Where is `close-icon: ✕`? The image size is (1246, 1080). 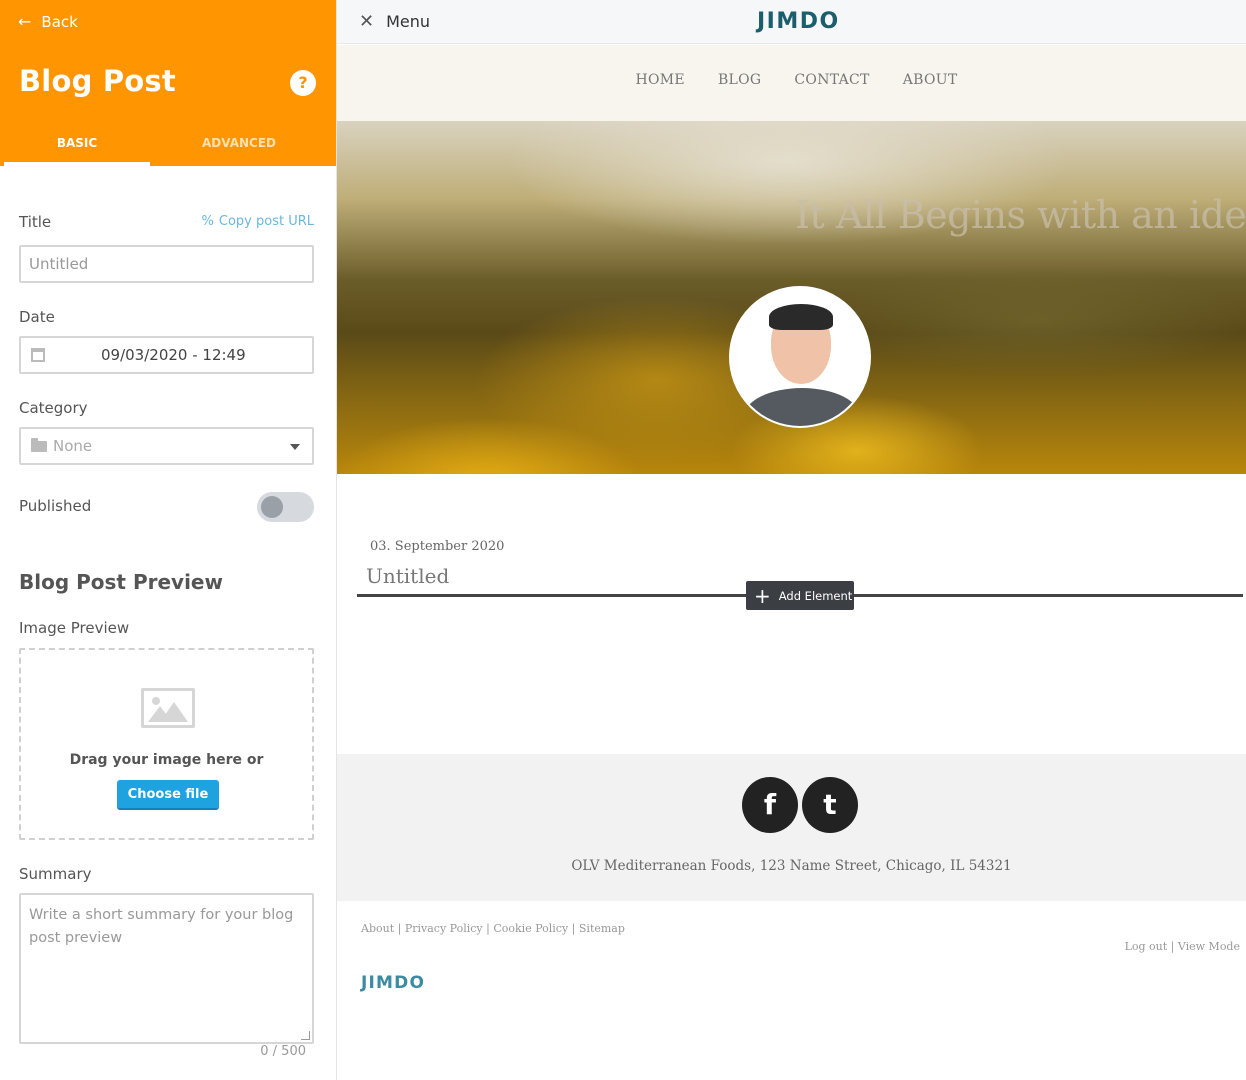
close-icon: ✕ is located at coordinates (367, 21).